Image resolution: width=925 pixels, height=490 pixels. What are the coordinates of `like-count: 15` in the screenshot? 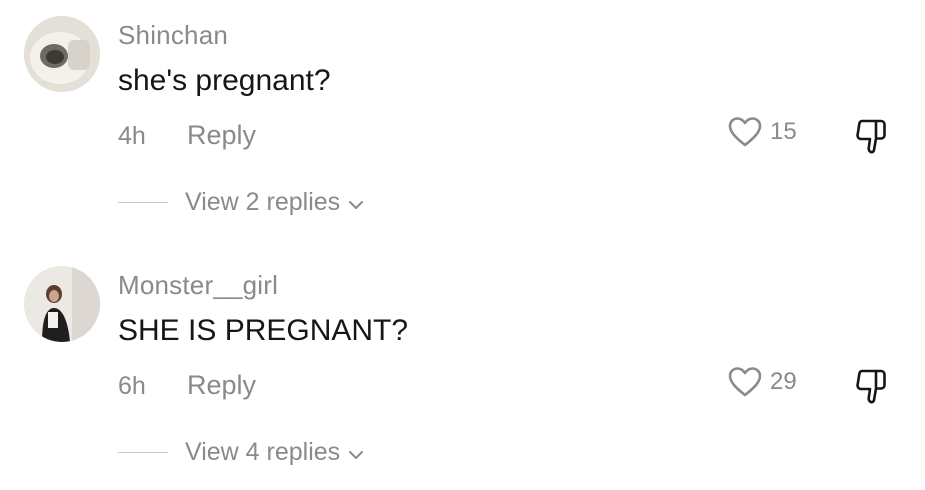 It's located at (783, 131).